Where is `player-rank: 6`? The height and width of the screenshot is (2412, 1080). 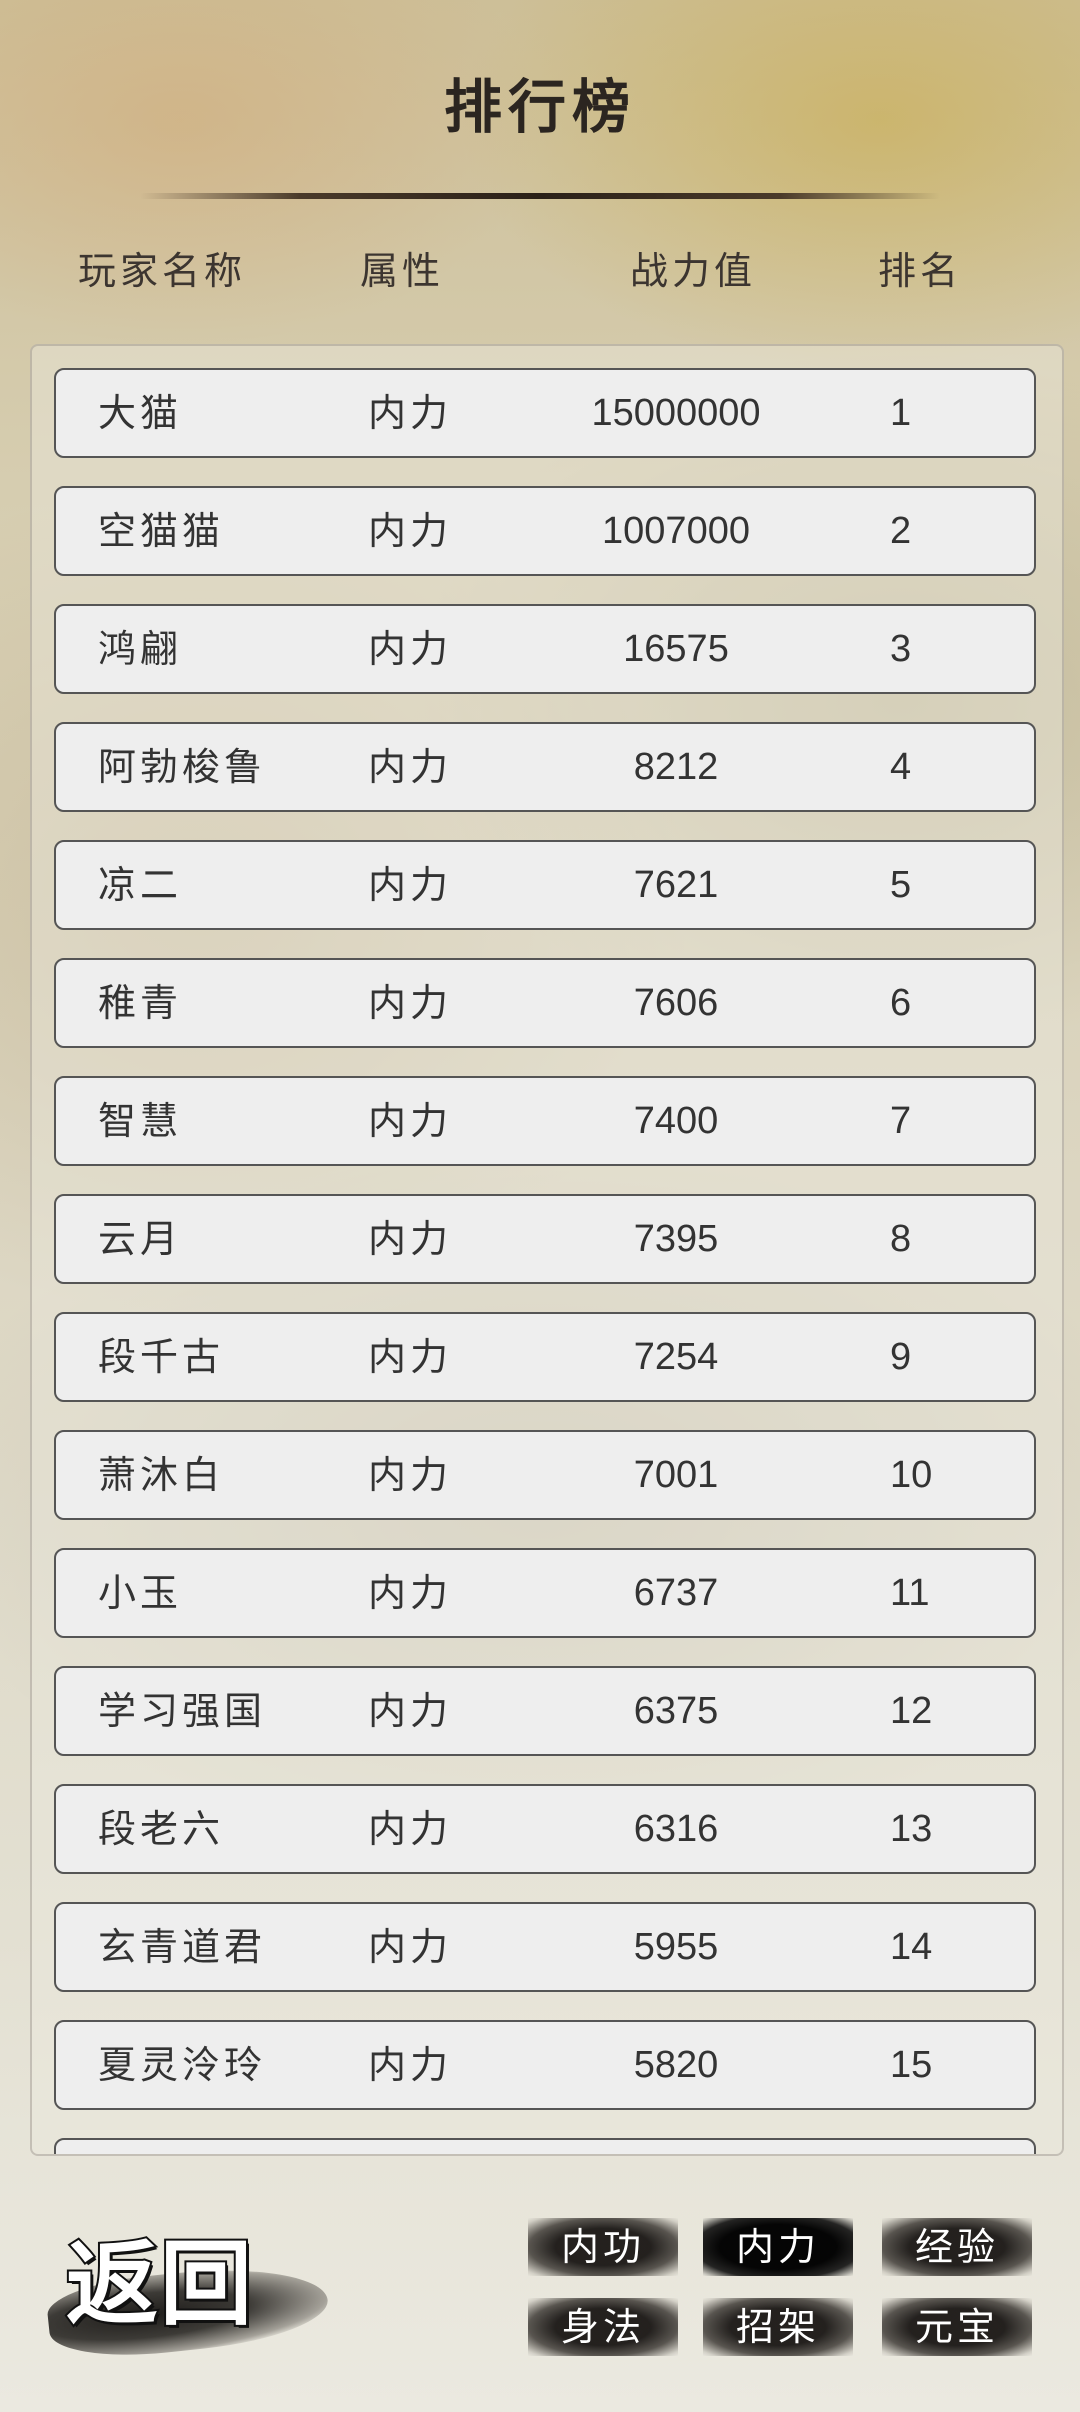 player-rank: 6 is located at coordinates (901, 1003).